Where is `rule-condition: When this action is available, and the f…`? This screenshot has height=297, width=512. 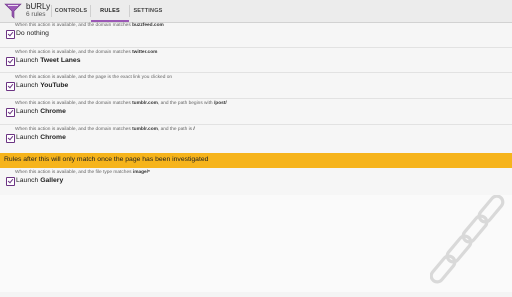
rule-condition: When this action is available, and the f… is located at coordinates (82, 172).